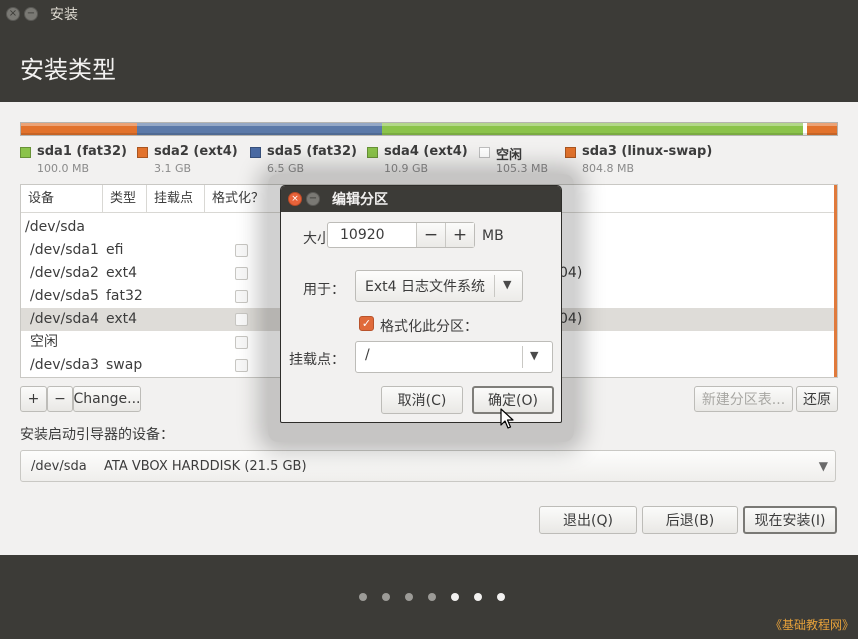 Image resolution: width=858 pixels, height=639 pixels. I want to click on legend-name: sda5 (fat32), so click(312, 151).